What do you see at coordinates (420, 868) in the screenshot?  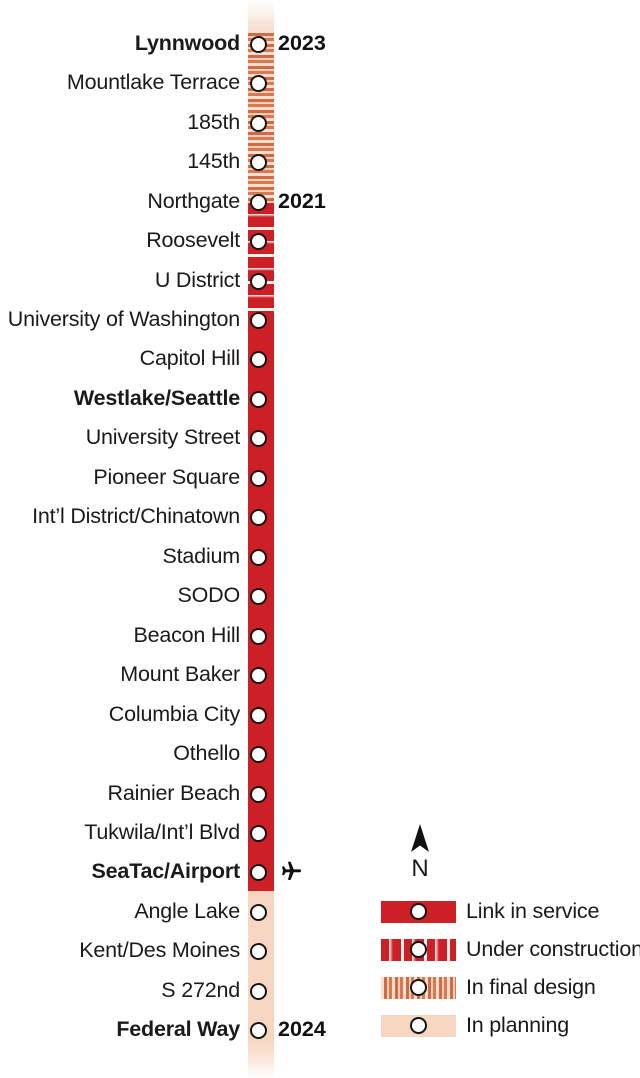 I see `compass-label: N` at bounding box center [420, 868].